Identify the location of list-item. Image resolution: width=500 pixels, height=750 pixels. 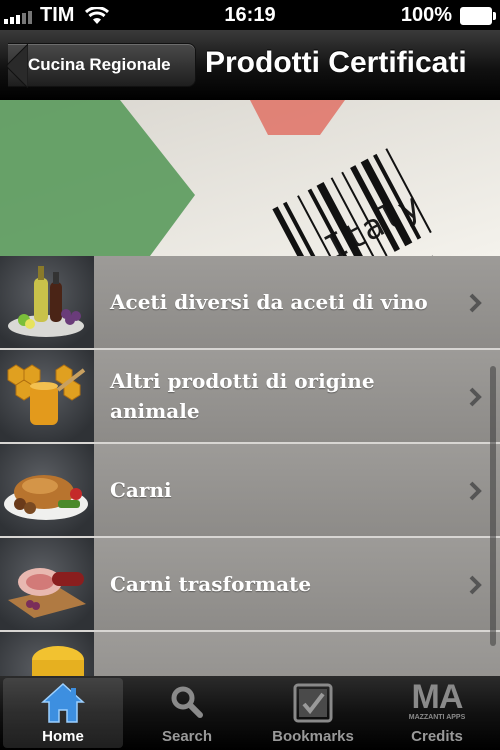
(250, 654).